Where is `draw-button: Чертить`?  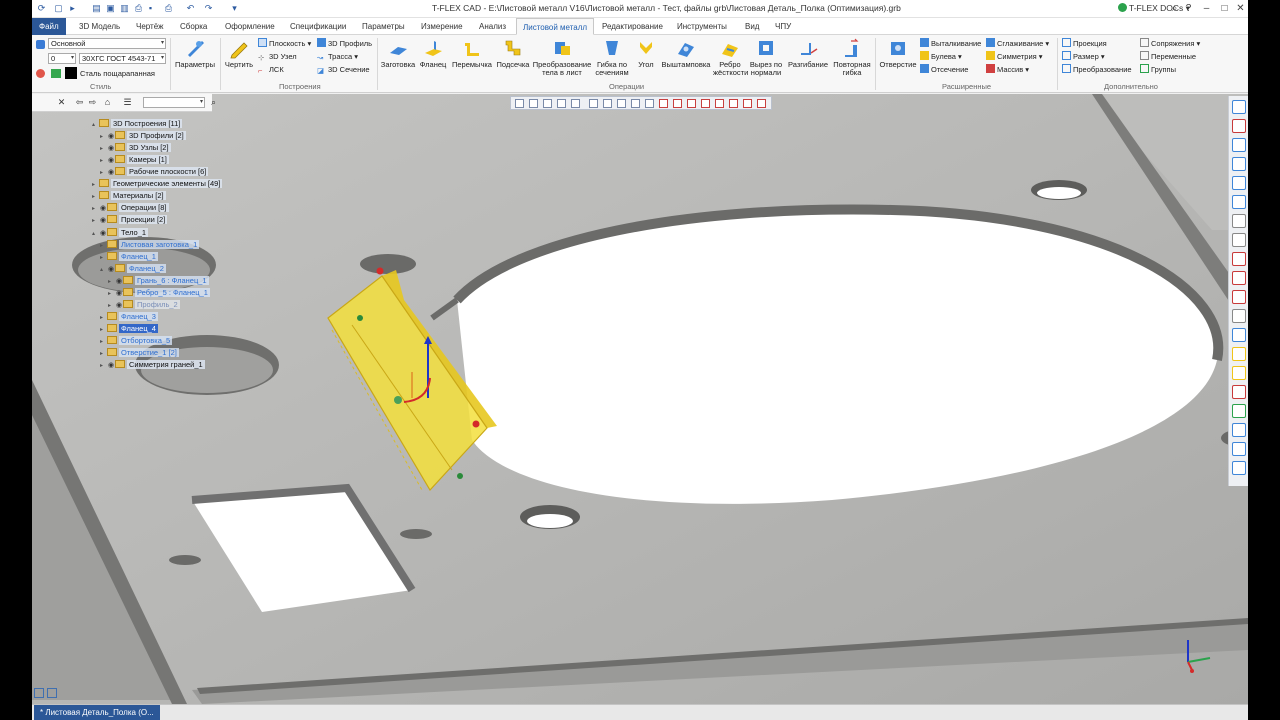 draw-button: Чертить is located at coordinates (239, 53).